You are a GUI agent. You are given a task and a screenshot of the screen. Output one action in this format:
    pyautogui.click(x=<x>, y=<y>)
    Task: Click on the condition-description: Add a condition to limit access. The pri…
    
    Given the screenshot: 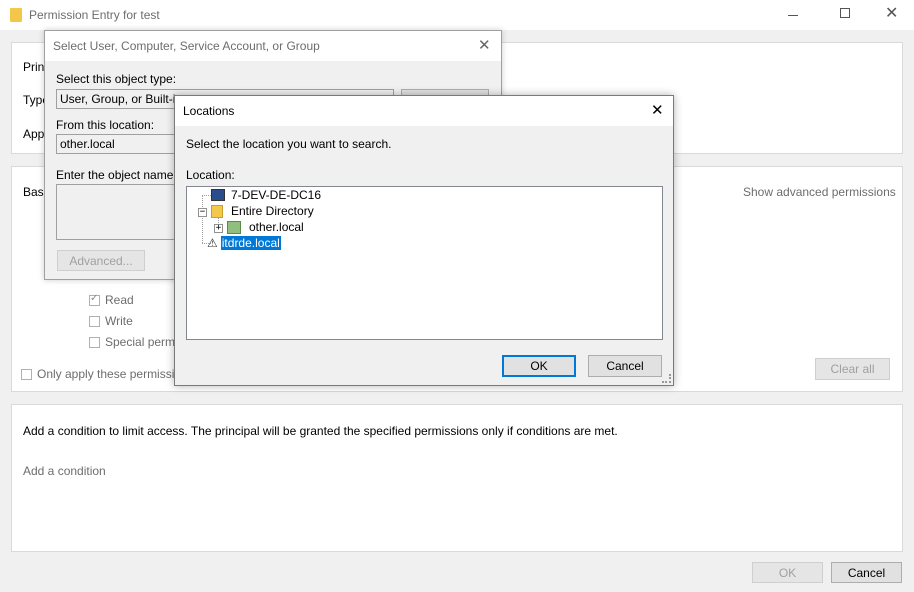 What is the action you would take?
    pyautogui.click(x=320, y=431)
    